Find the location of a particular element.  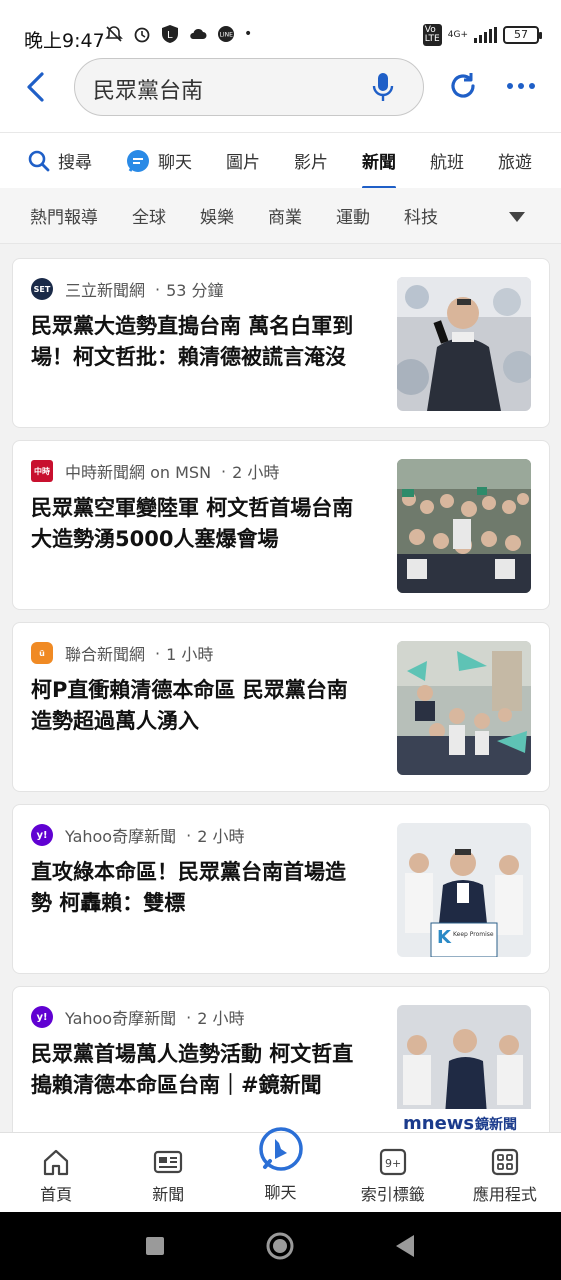

category-top-stories: 熱門報導 is located at coordinates (64, 215).